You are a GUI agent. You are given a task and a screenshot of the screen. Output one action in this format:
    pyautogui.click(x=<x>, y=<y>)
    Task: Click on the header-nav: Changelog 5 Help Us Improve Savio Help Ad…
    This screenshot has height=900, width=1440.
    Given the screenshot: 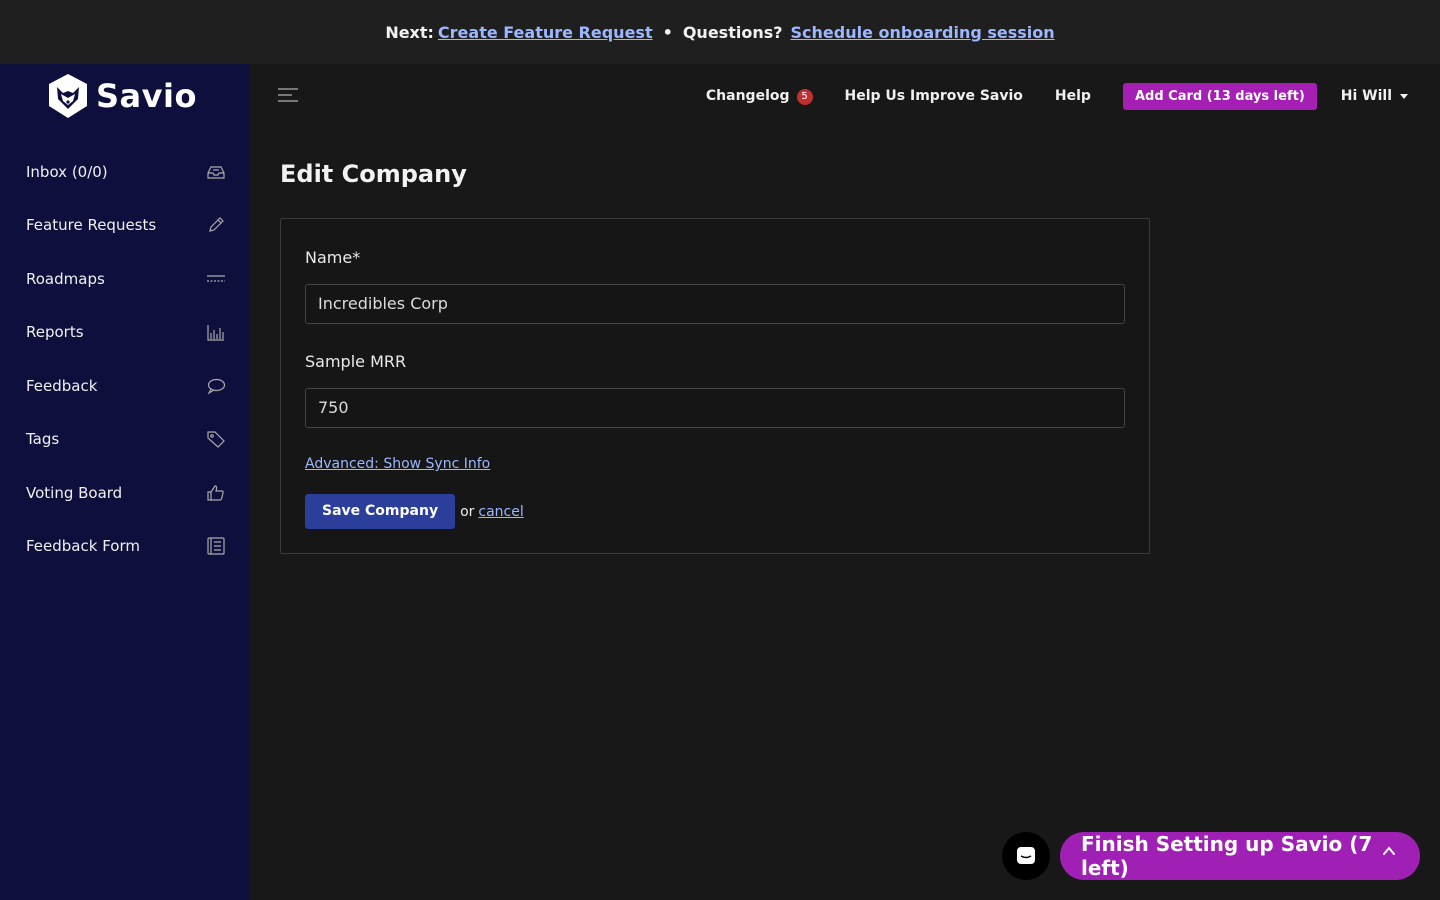 What is the action you would take?
    pyautogui.click(x=1057, y=96)
    